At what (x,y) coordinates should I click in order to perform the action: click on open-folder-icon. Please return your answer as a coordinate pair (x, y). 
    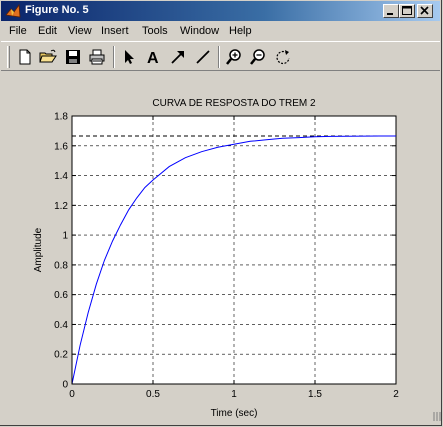
    Looking at the image, I should click on (48, 57).